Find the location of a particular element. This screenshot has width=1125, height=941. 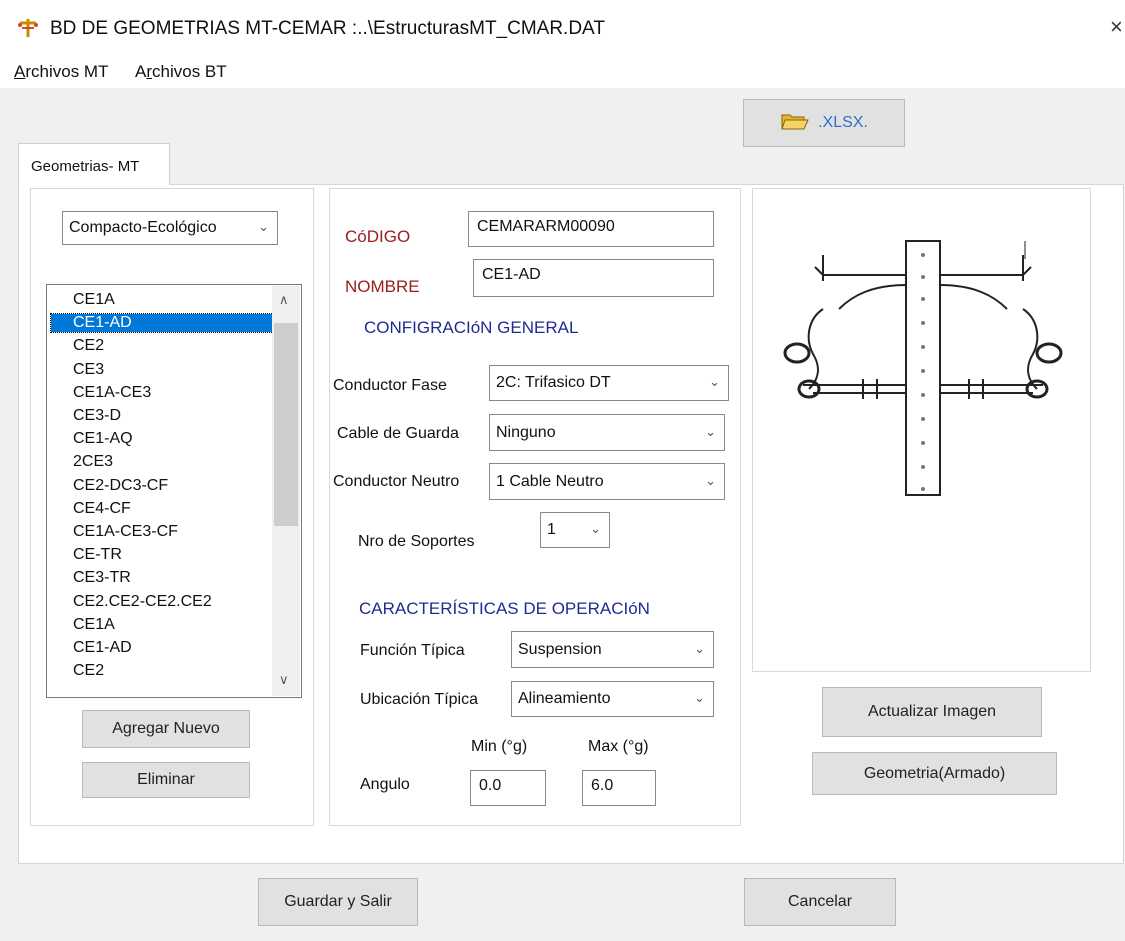

list-item: CE2.CE2-CE2.CE2 is located at coordinates (142, 602).